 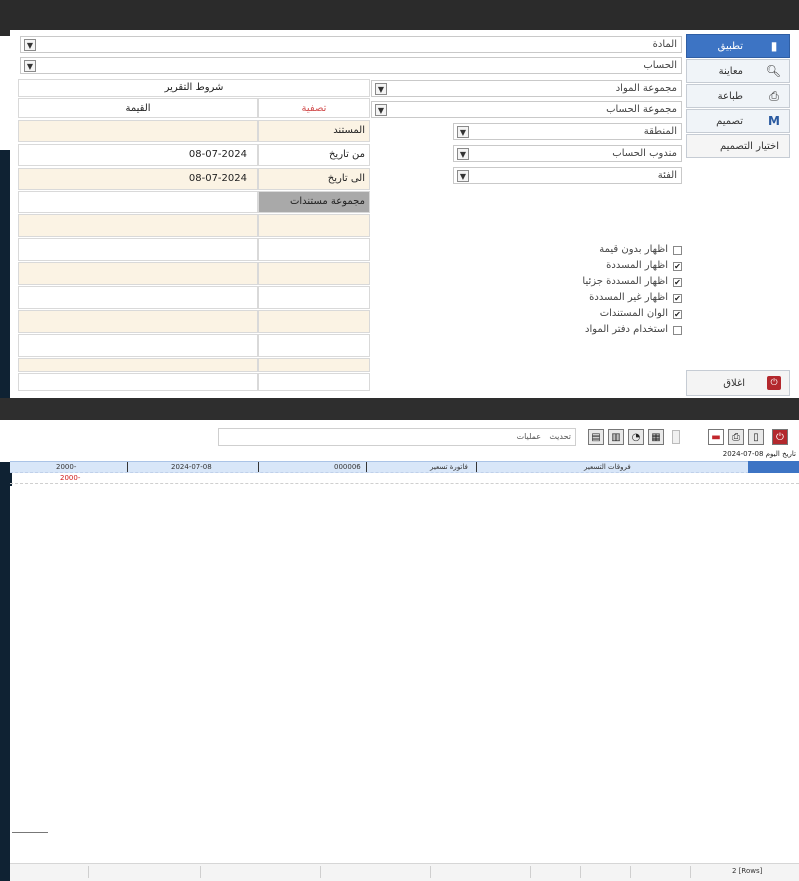 I want to click on account-dropdown-icon: ▼, so click(x=30, y=66).